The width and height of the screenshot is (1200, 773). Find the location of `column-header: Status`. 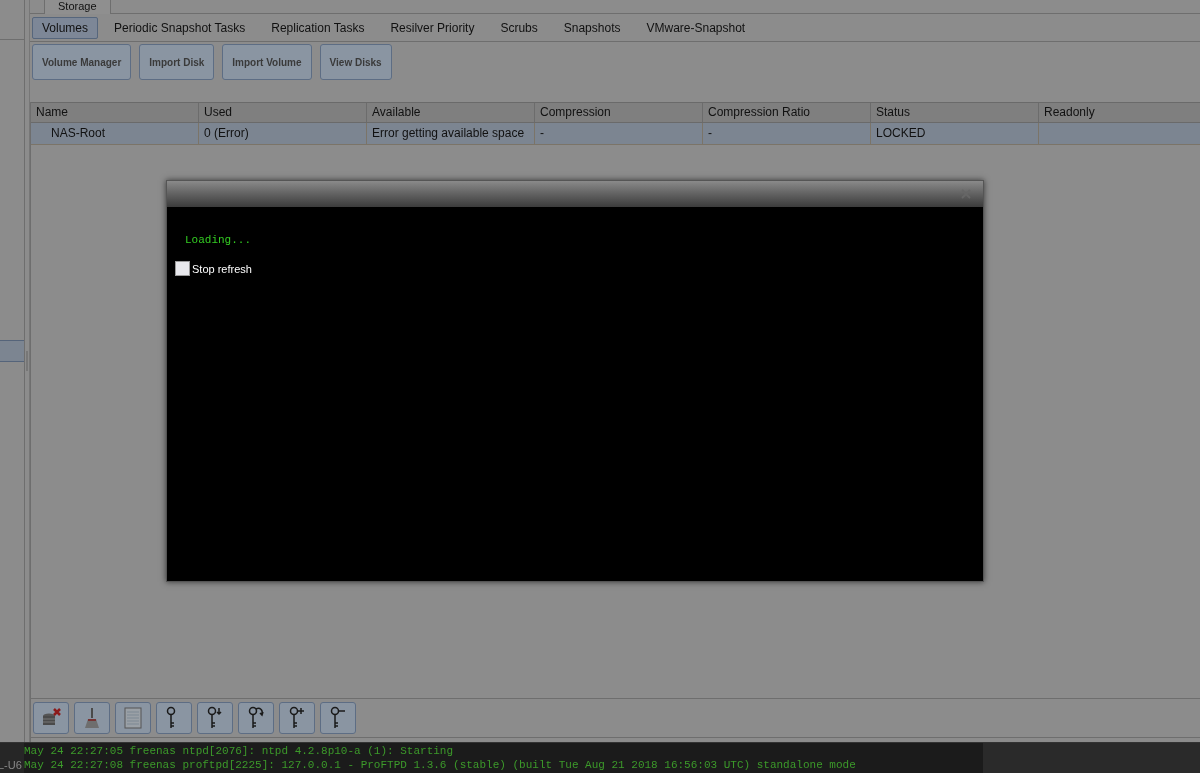

column-header: Status is located at coordinates (955, 112).